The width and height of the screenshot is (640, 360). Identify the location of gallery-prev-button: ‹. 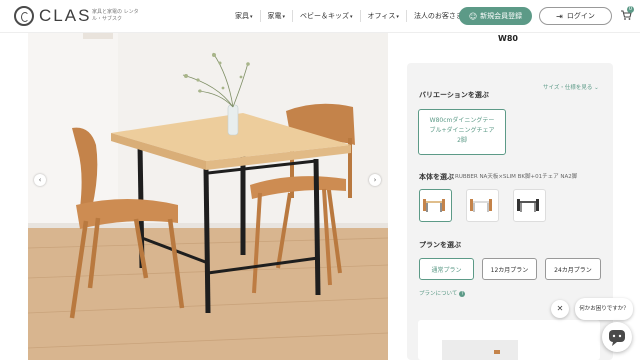
(40, 180).